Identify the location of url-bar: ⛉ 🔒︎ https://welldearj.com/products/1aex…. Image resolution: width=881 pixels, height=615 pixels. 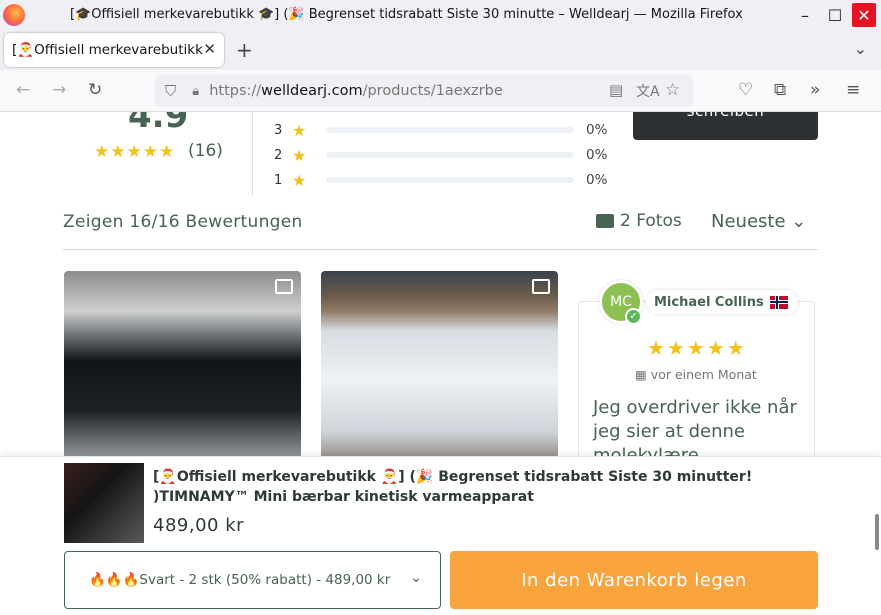
(424, 91).